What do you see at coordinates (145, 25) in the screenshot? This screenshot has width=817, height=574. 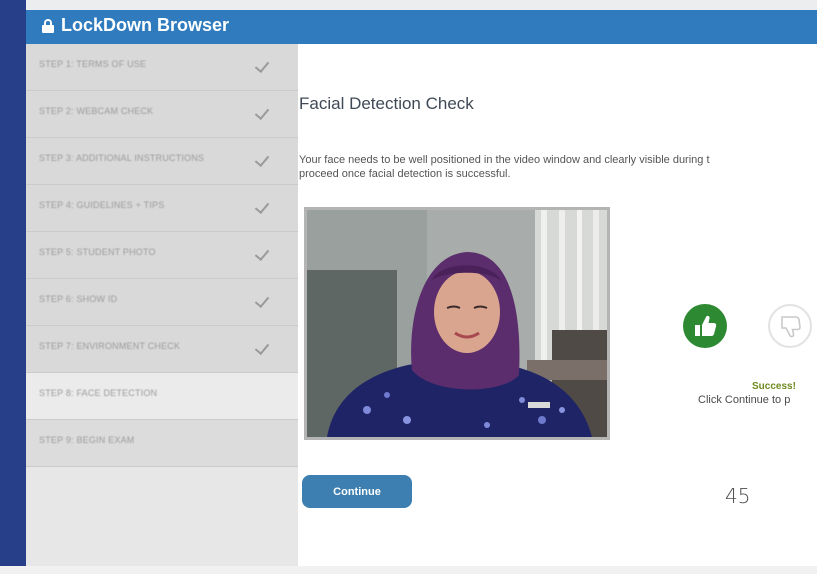 I see `app-title: LockDown Browser` at bounding box center [145, 25].